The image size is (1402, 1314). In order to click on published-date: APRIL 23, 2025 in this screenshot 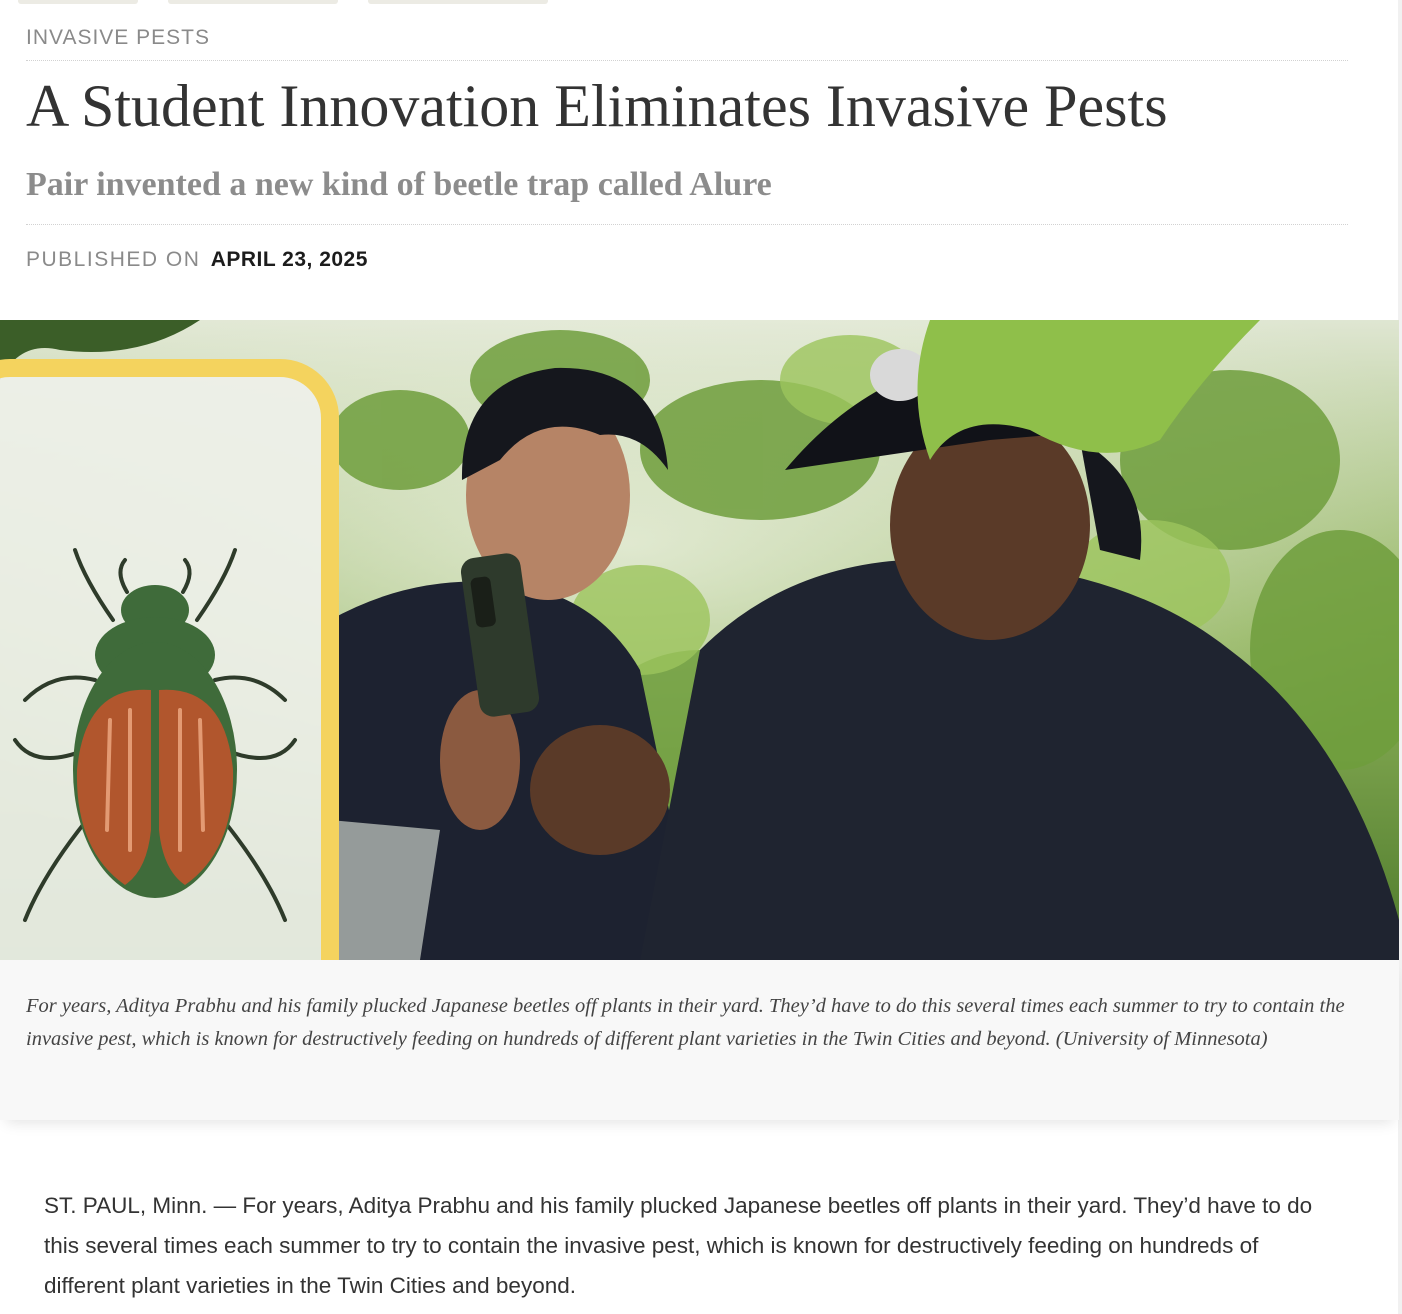, I will do `click(289, 259)`.